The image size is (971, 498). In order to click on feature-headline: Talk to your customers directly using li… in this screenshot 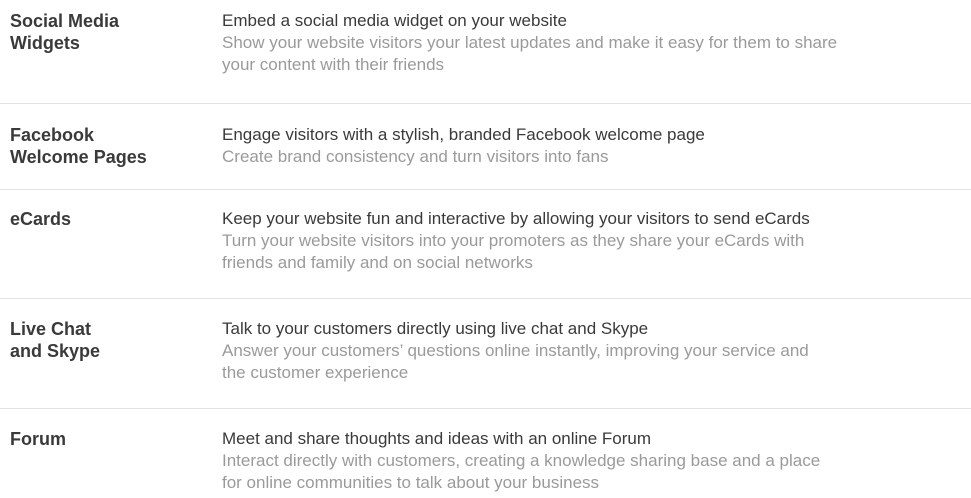, I will do `click(435, 328)`.